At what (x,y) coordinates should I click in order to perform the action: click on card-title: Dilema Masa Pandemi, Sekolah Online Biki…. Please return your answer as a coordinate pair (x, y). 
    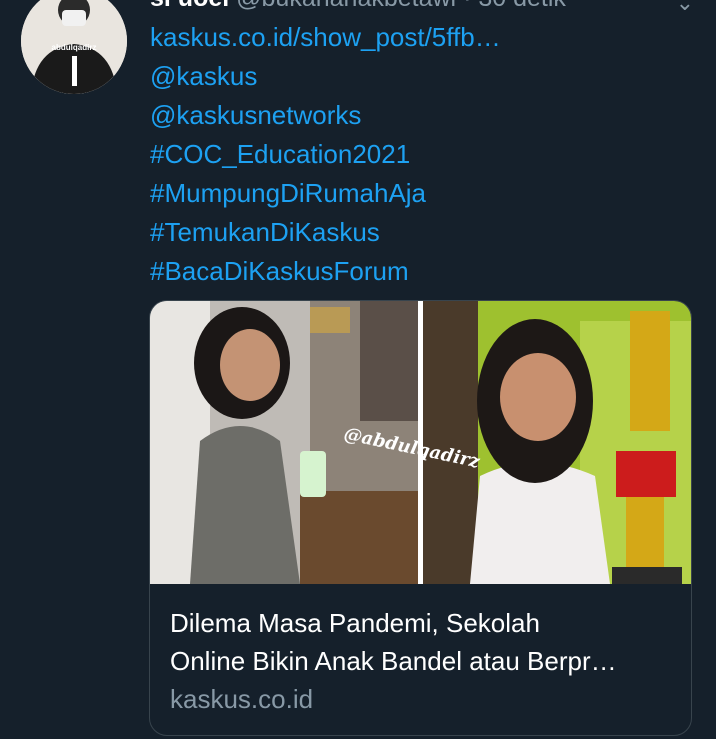
    Looking at the image, I should click on (422, 642).